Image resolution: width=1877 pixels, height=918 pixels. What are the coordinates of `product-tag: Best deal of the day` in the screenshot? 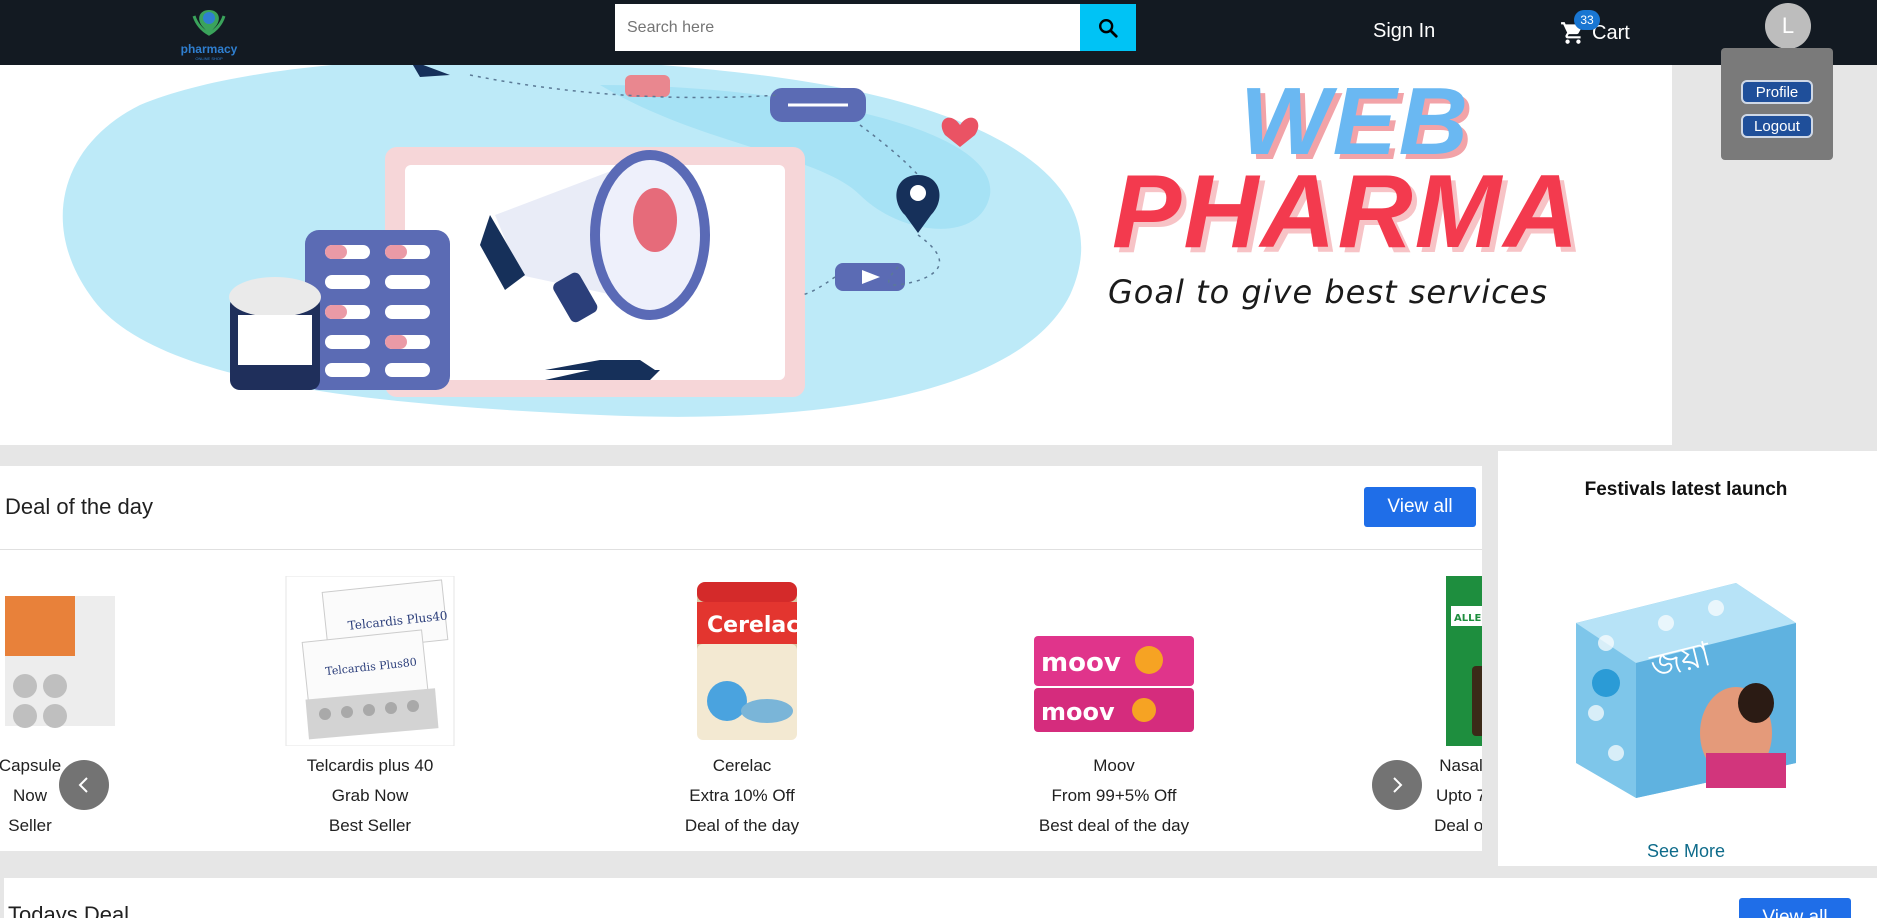 It's located at (1114, 825).